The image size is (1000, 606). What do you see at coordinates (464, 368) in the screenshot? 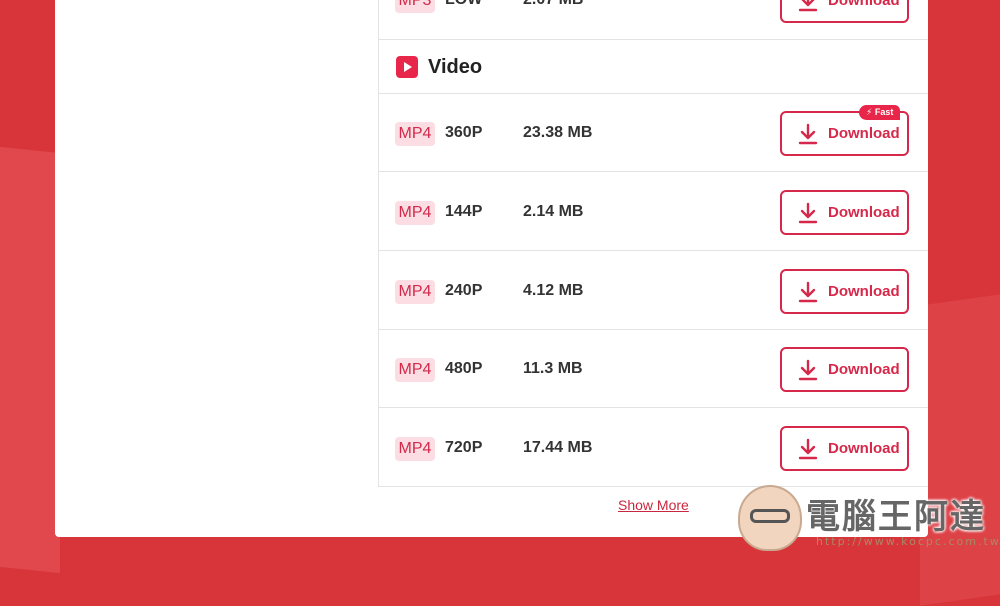
I see `quality-label: 480P` at bounding box center [464, 368].